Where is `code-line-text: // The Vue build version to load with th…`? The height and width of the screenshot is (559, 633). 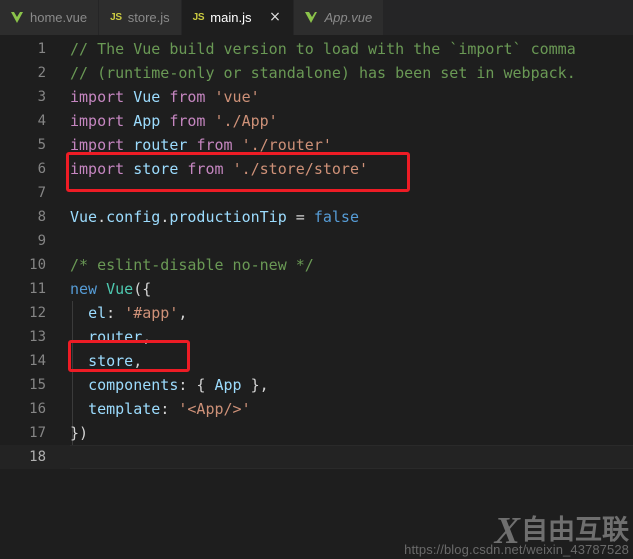
code-line-text: // The Vue build version to load with th… is located at coordinates (323, 49).